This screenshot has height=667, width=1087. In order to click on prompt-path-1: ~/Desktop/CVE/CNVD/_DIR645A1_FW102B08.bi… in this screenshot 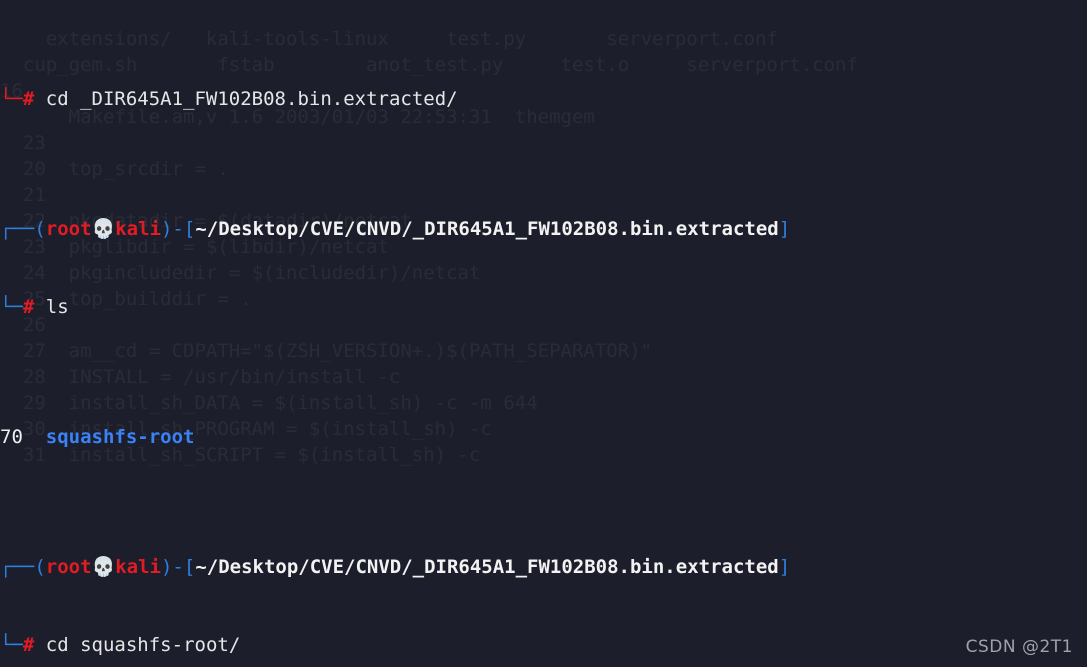, I will do `click(487, 229)`.